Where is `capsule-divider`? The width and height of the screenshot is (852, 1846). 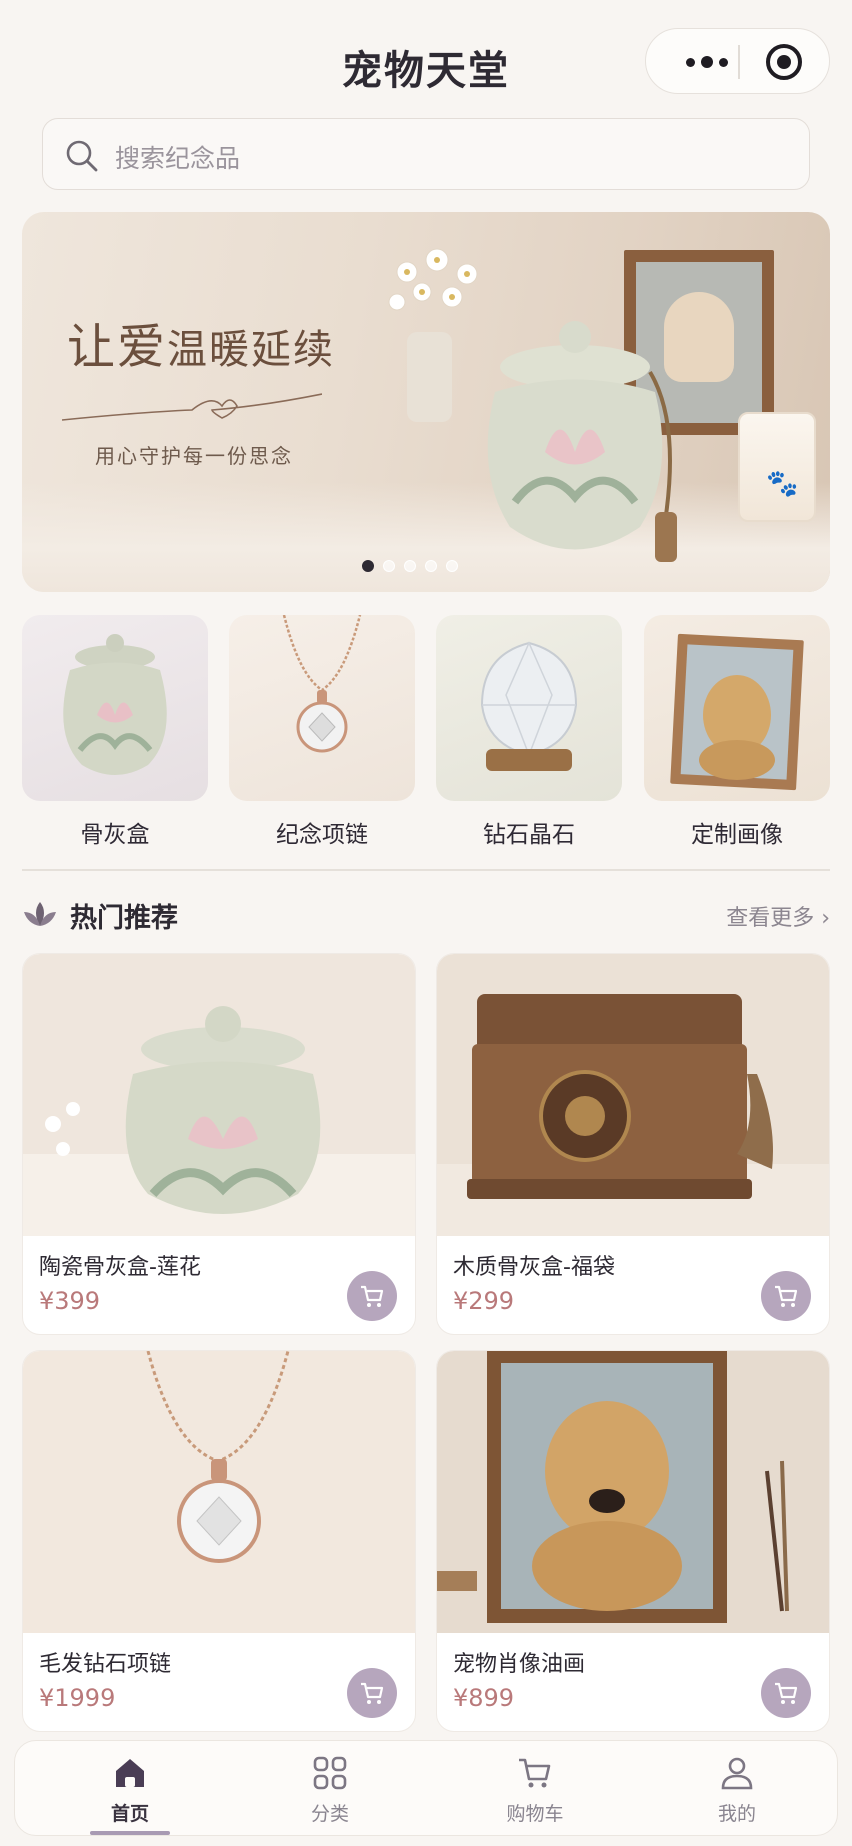
capsule-divider is located at coordinates (739, 62).